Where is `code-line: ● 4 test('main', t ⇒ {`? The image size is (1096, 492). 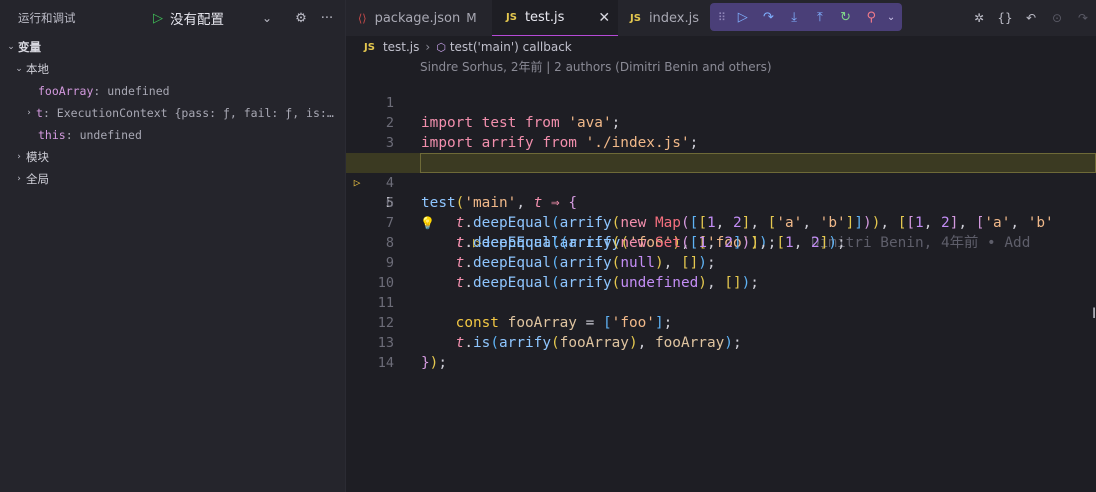
code-line: ● 4 test('main', t ⇒ { is located at coordinates (721, 172).